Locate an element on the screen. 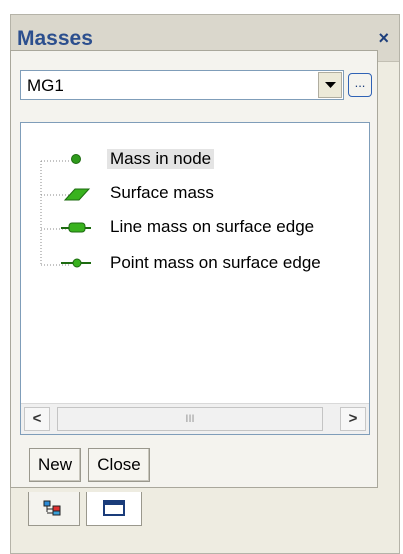  panel-title: Masses is located at coordinates (55, 38).